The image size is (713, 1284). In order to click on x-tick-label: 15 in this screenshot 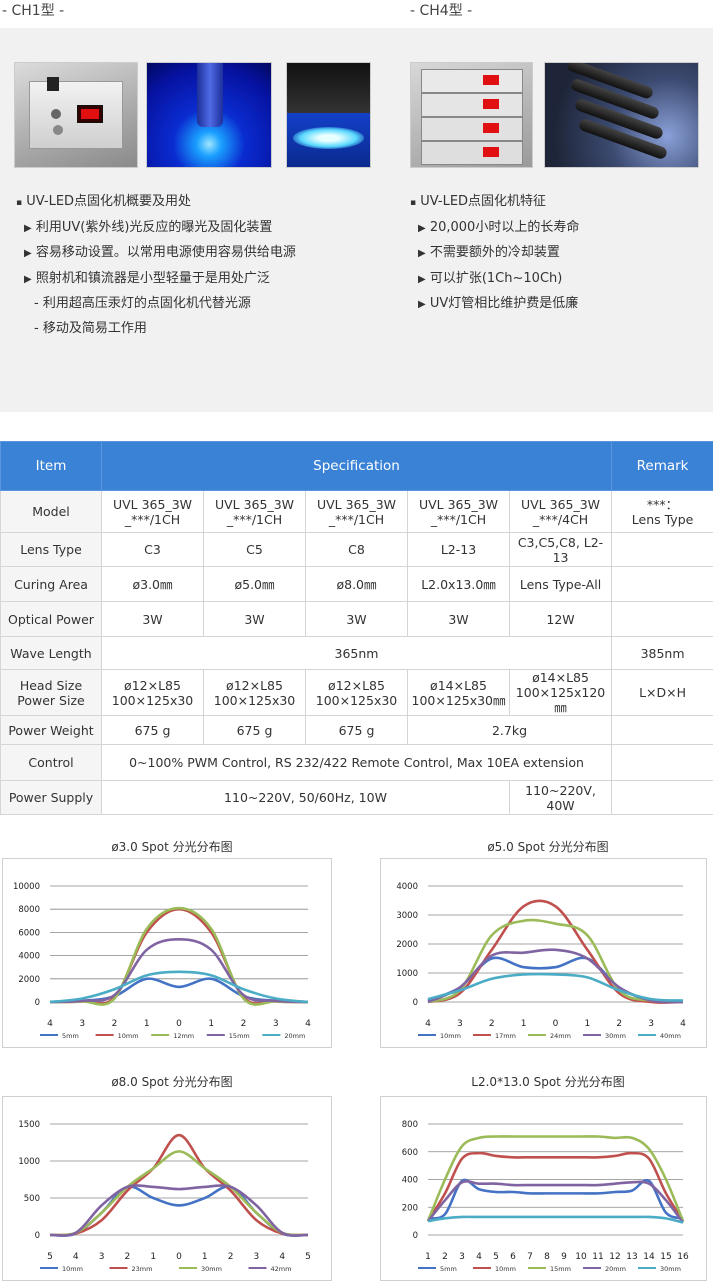, I will do `click(665, 1257)`.